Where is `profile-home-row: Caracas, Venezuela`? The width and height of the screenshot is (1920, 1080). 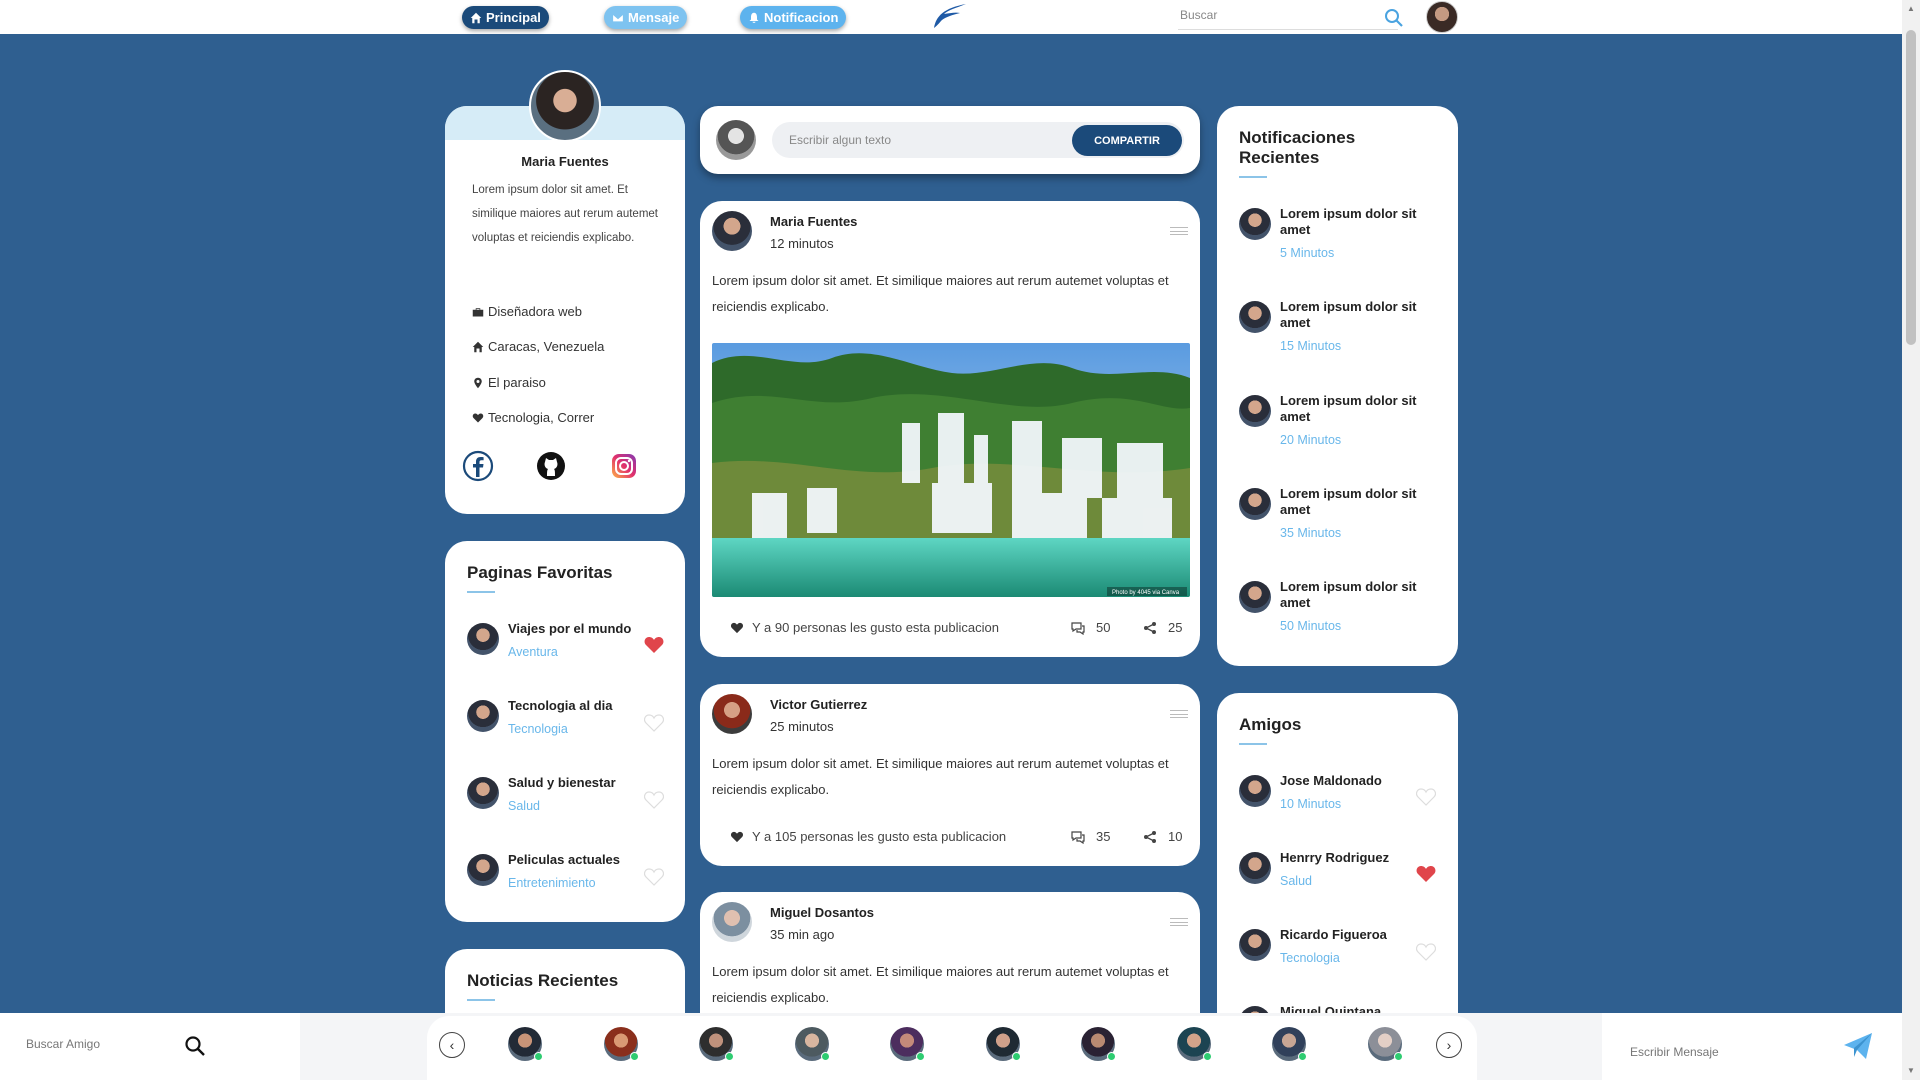 profile-home-row: Caracas, Venezuela is located at coordinates (538, 346).